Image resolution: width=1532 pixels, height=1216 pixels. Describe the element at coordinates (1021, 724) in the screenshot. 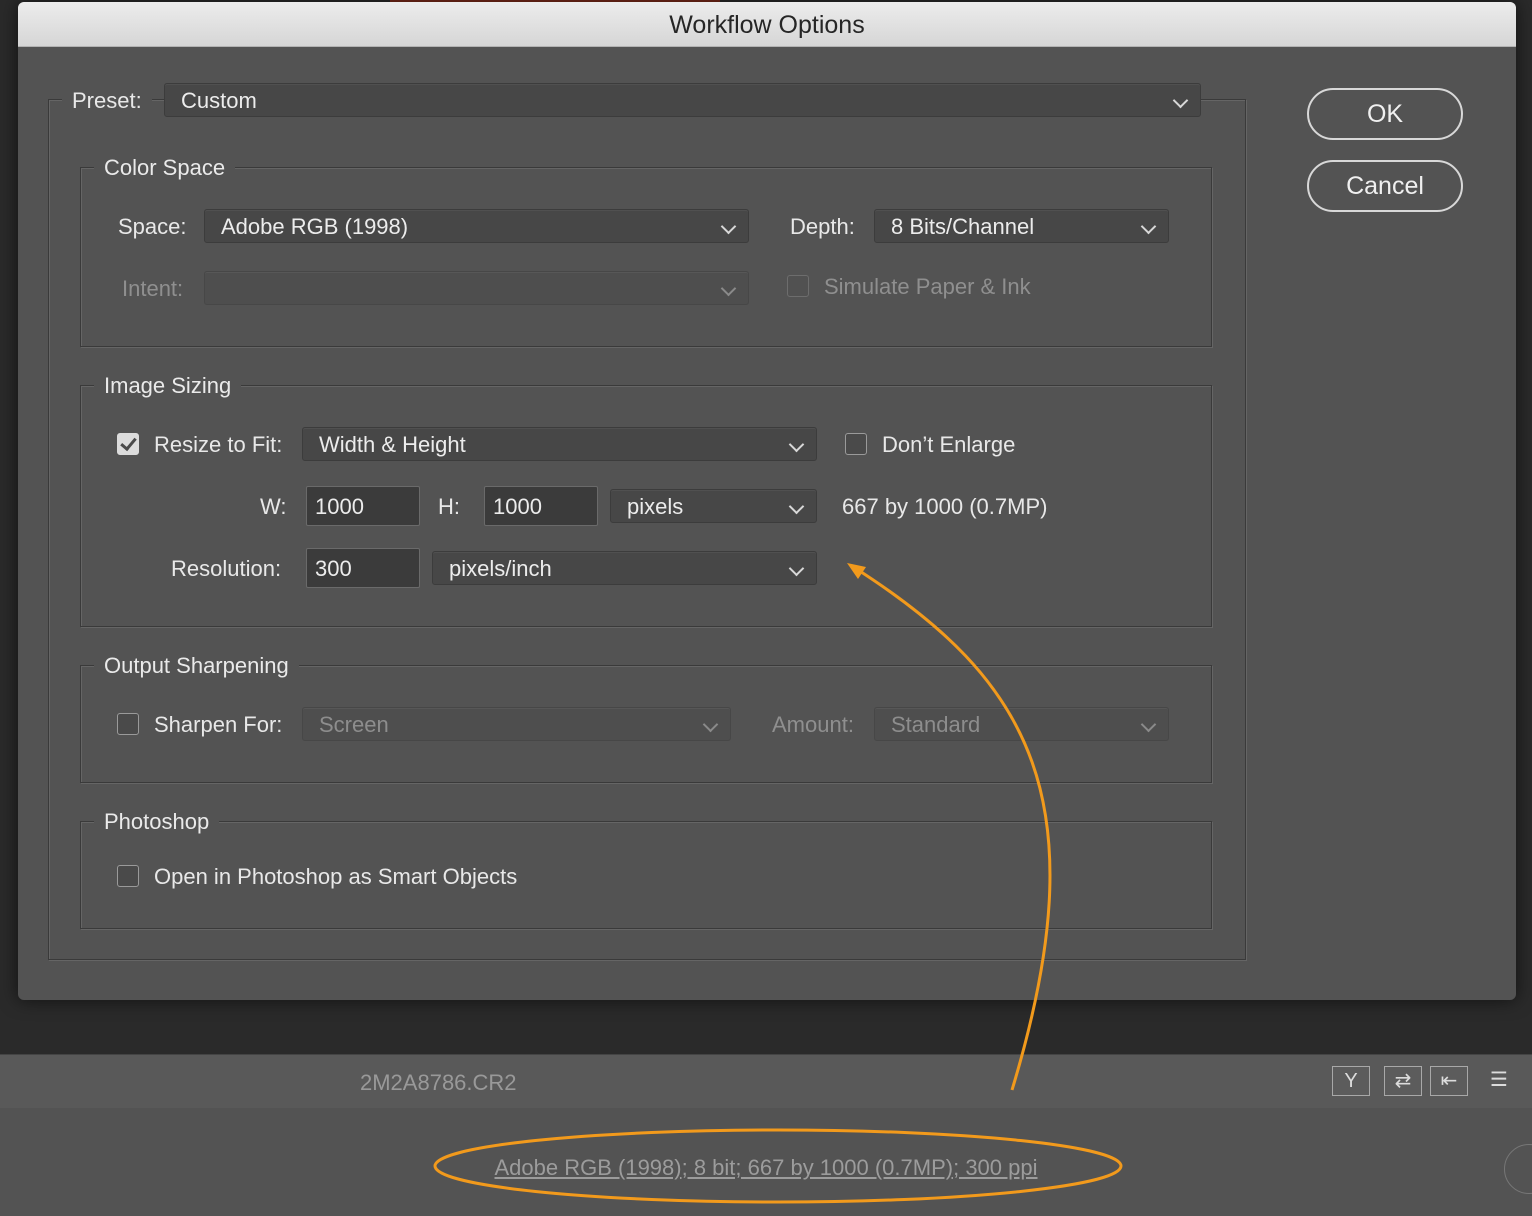

I see `amount-select: Standard` at that location.